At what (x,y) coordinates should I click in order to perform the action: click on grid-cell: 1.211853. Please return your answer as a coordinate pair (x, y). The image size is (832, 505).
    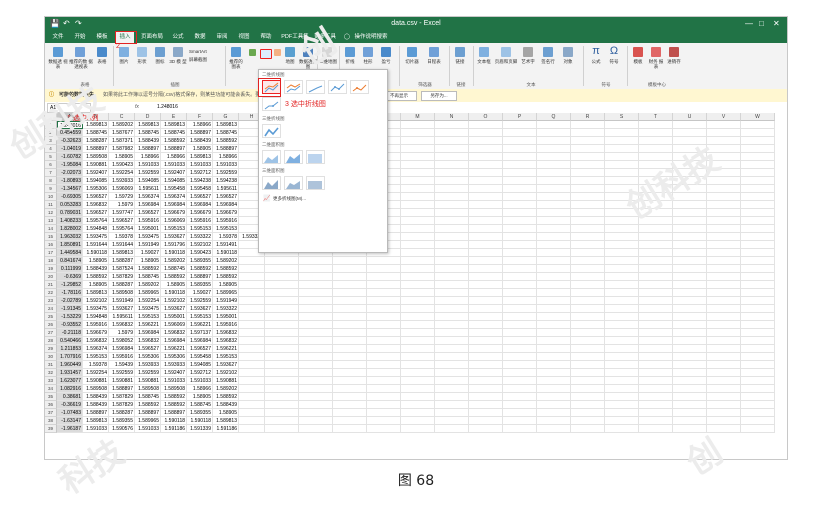
    Looking at the image, I should click on (70, 349).